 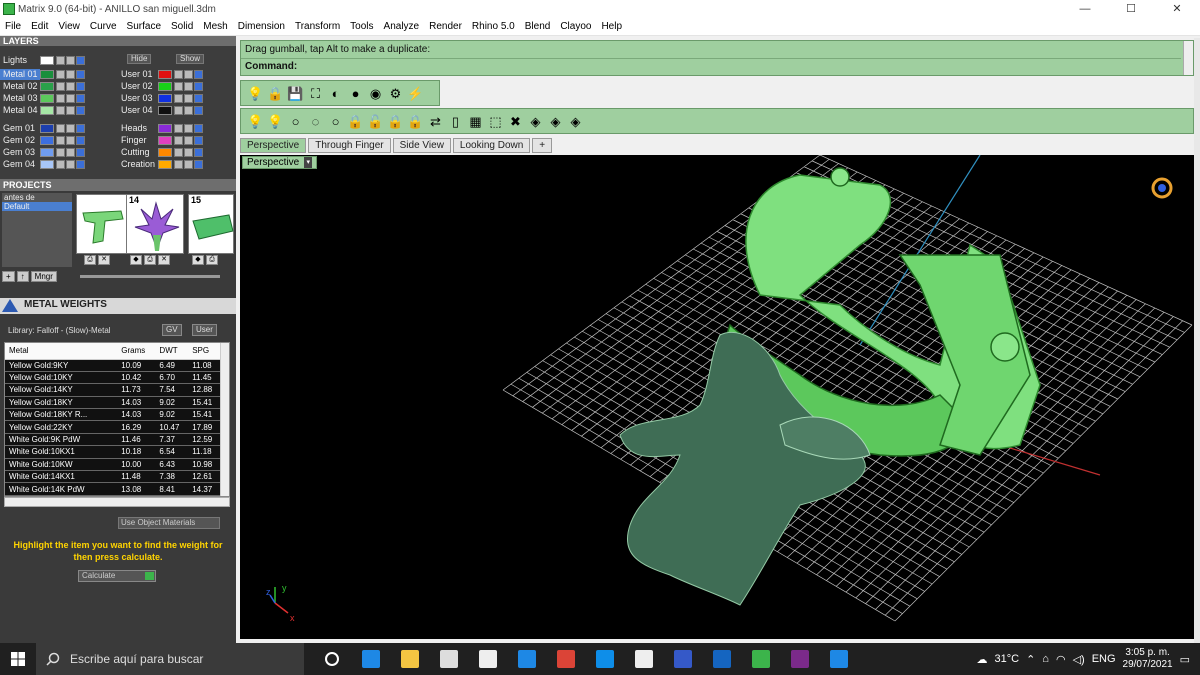 What do you see at coordinates (445, 26) in the screenshot?
I see `menu-item-render: Render` at bounding box center [445, 26].